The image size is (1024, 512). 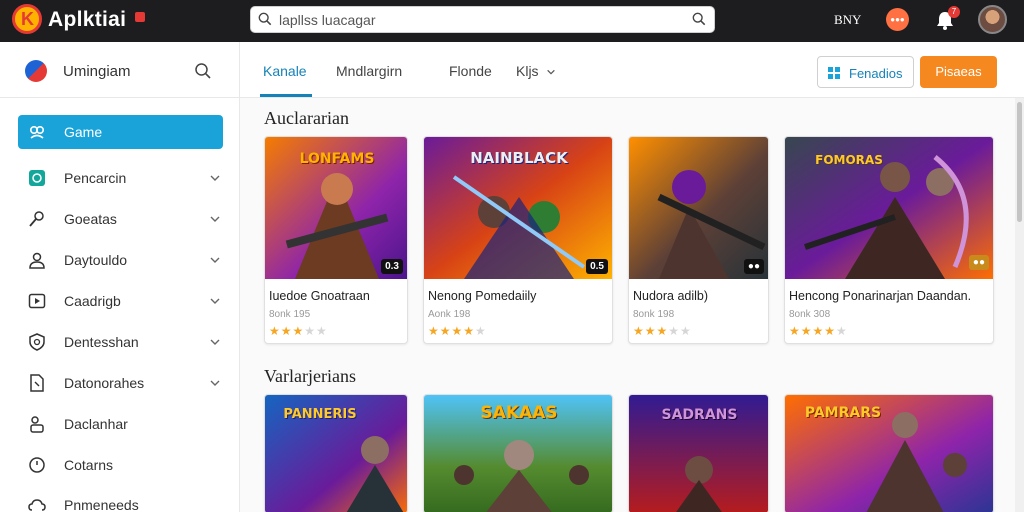 What do you see at coordinates (37, 132) in the screenshot?
I see `puzzle-icon` at bounding box center [37, 132].